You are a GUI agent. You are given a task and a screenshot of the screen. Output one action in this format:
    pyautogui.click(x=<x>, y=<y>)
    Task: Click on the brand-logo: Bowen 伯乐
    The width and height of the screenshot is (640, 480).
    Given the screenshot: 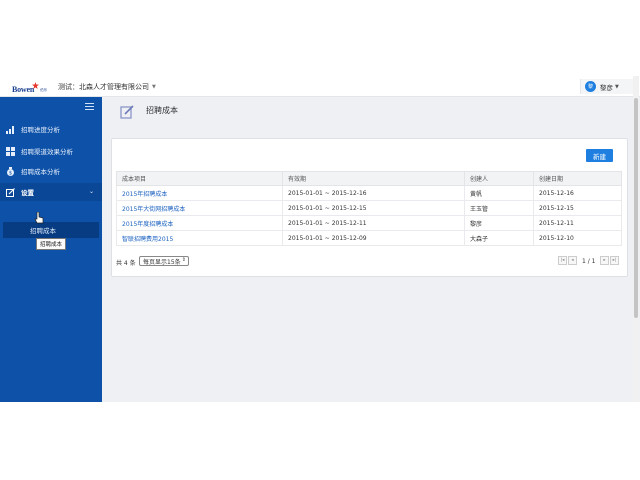 What is the action you would take?
    pyautogui.click(x=29, y=87)
    